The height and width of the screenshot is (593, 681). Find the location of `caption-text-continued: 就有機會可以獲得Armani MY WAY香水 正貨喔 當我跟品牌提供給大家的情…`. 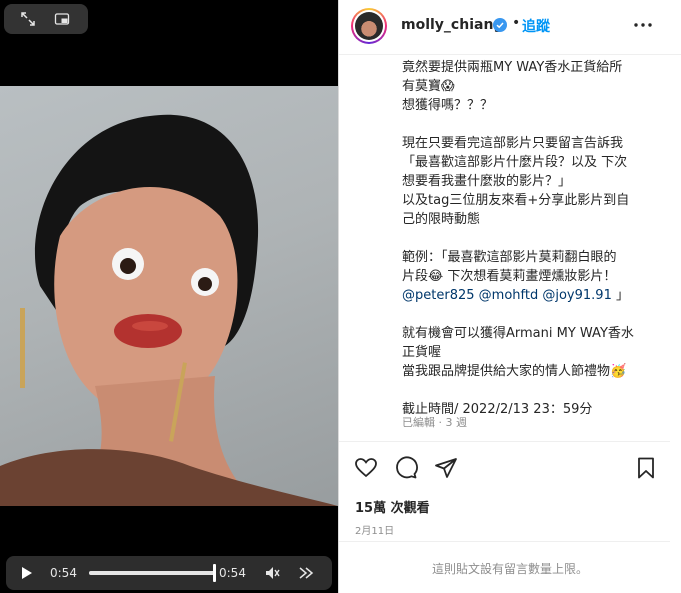

caption-text-continued: 就有機會可以獲得Armani MY WAY香水 正貨喔 當我跟品牌提供給大家的情… is located at coordinates (518, 371).